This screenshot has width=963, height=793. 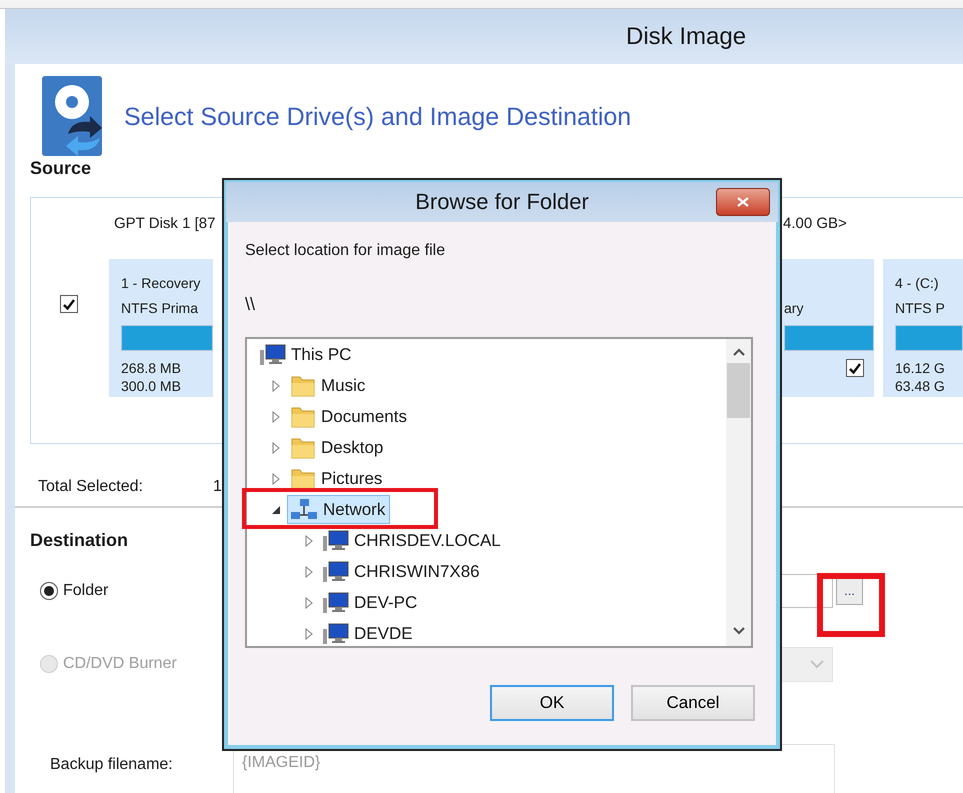 What do you see at coordinates (693, 703) in the screenshot?
I see `dialog-button: Cancel` at bounding box center [693, 703].